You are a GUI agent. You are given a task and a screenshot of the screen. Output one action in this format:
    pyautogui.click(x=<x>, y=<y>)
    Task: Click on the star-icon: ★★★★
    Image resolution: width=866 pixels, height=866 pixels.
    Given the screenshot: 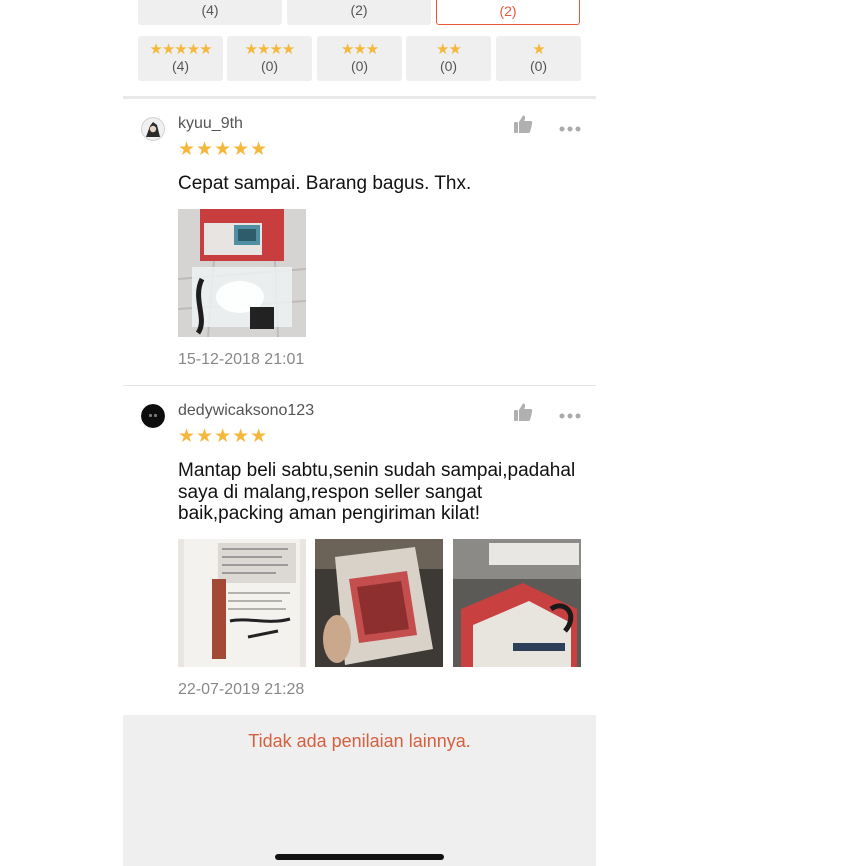 What is the action you would take?
    pyautogui.click(x=270, y=49)
    